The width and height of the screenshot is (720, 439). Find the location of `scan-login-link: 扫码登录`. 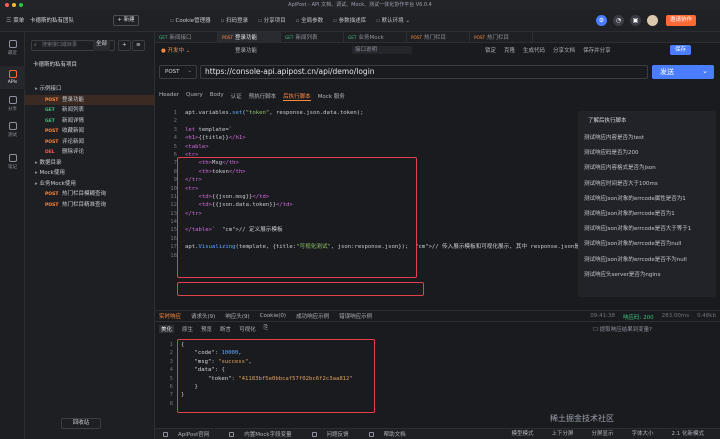

scan-login-link: 扫码登录 is located at coordinates (234, 20).